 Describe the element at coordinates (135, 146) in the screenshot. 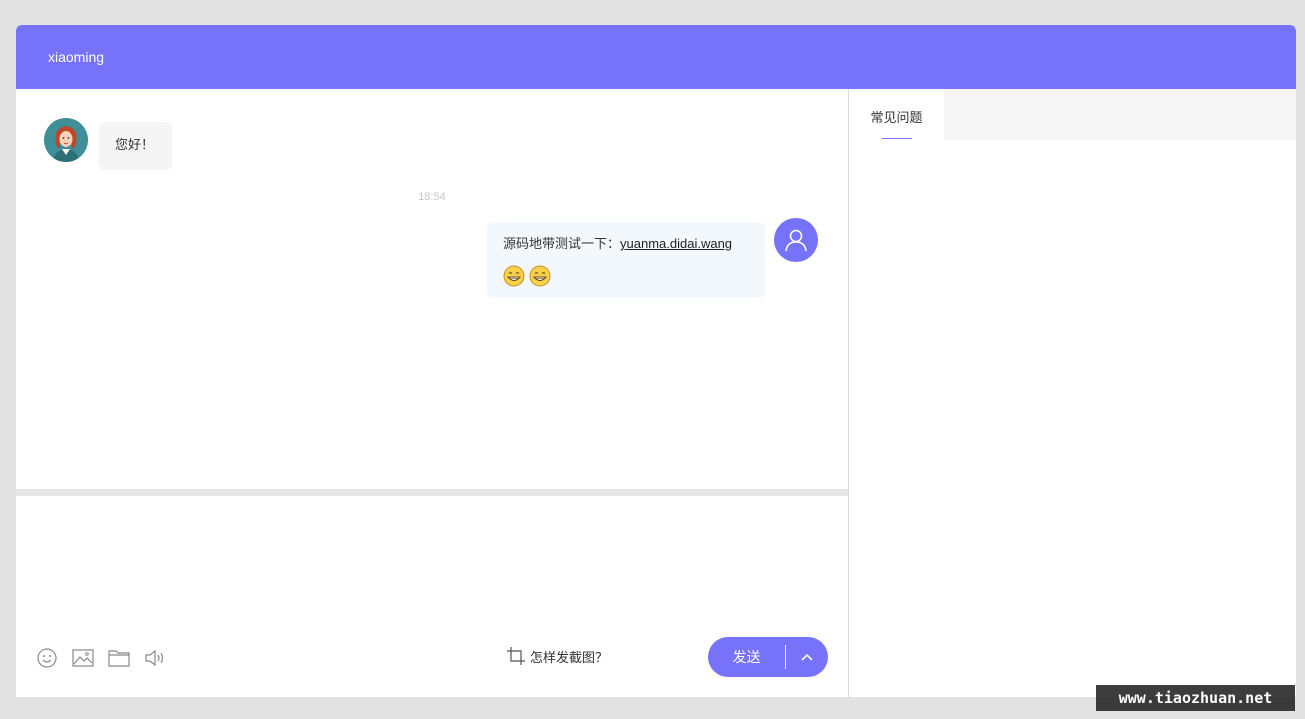

I see `agent-bubble: 您好！` at that location.